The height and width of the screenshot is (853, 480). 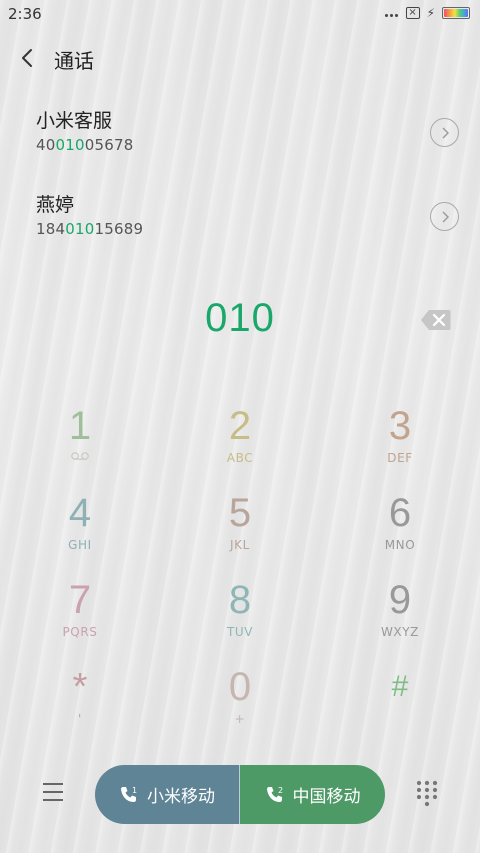 I want to click on key-letters: PQRS, so click(x=80, y=632).